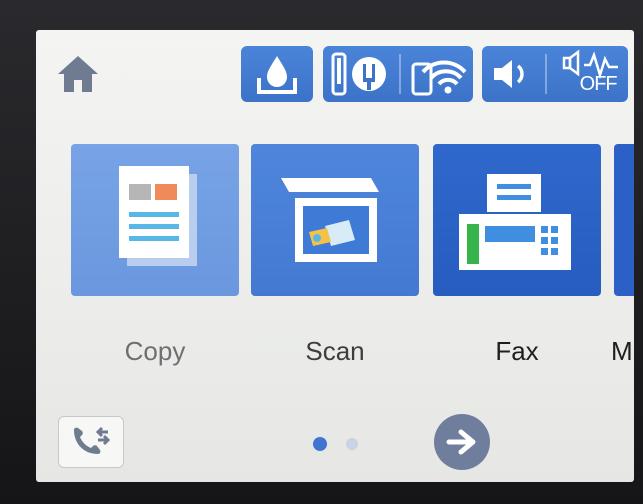 The image size is (643, 504). I want to click on fax-log-icon, so click(92, 440).